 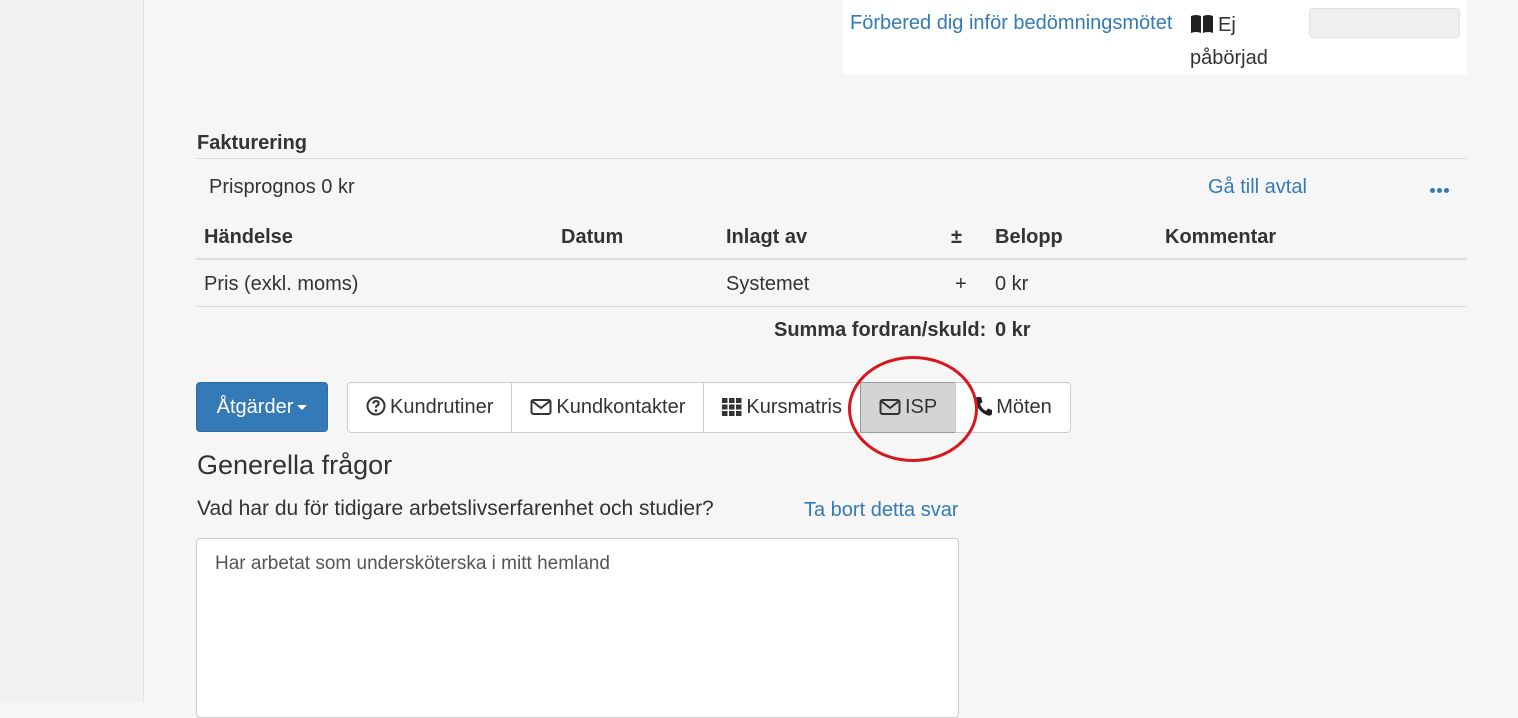 I want to click on row-divider, so click(x=831, y=306).